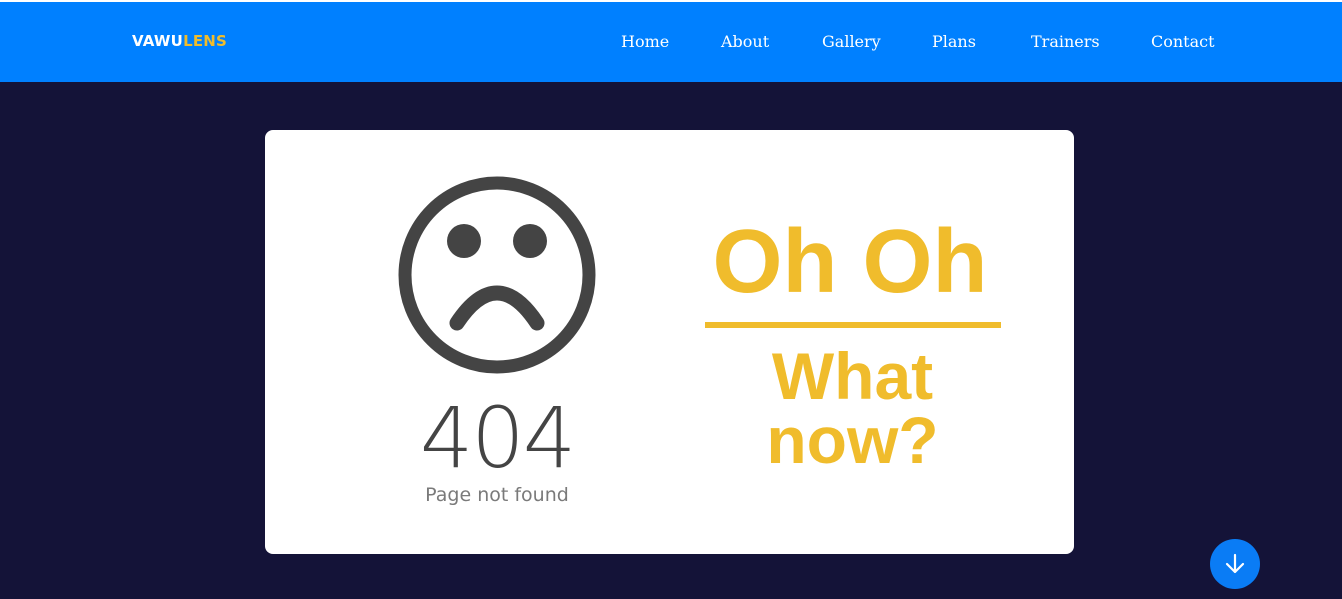  Describe the element at coordinates (954, 42) in the screenshot. I see `nav-link-plans: Plans` at that location.